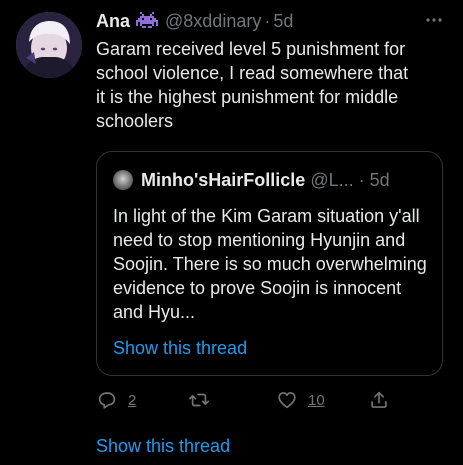 The width and height of the screenshot is (463, 465). I want to click on retweet-button, so click(204, 400).